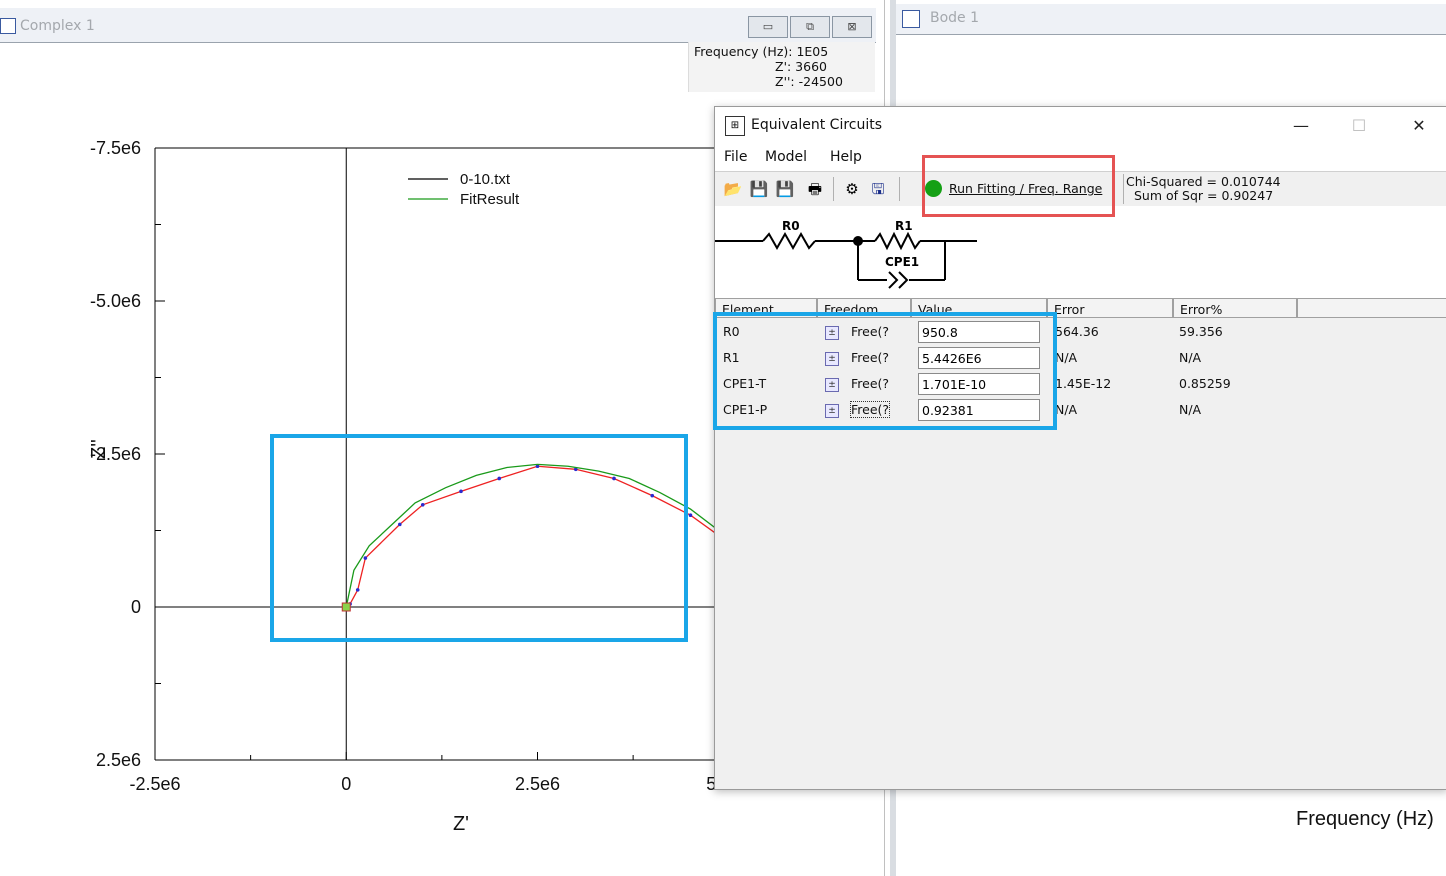 The height and width of the screenshot is (876, 1446). What do you see at coordinates (485, 179) in the screenshot?
I see `legend-label: 0-10.txt` at bounding box center [485, 179].